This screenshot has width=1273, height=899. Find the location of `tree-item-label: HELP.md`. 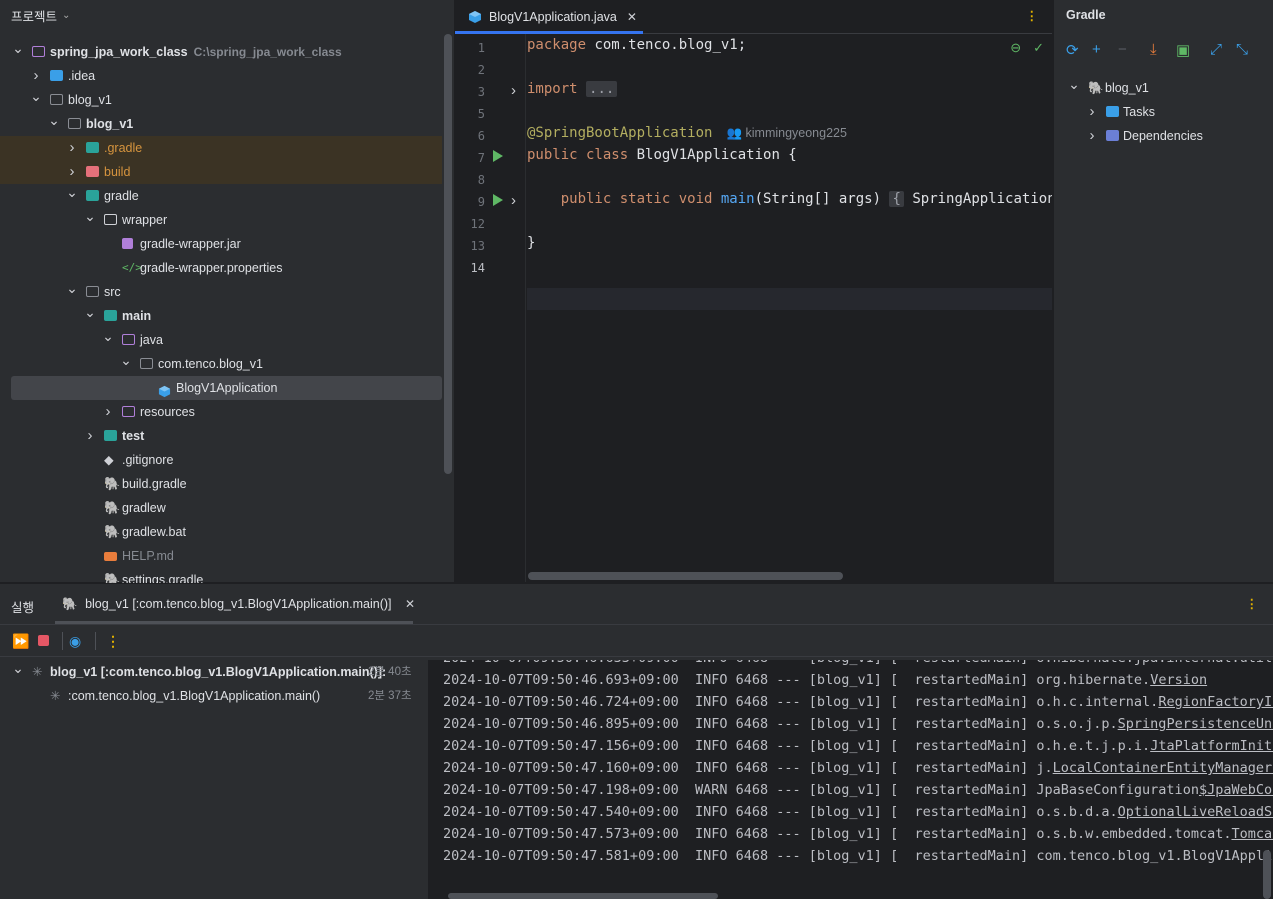

tree-item-label: HELP.md is located at coordinates (148, 556).